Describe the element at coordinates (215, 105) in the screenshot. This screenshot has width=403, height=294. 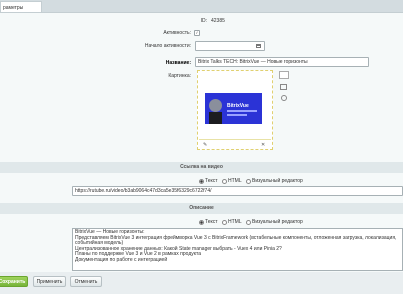
I see `speaker-photo` at that location.